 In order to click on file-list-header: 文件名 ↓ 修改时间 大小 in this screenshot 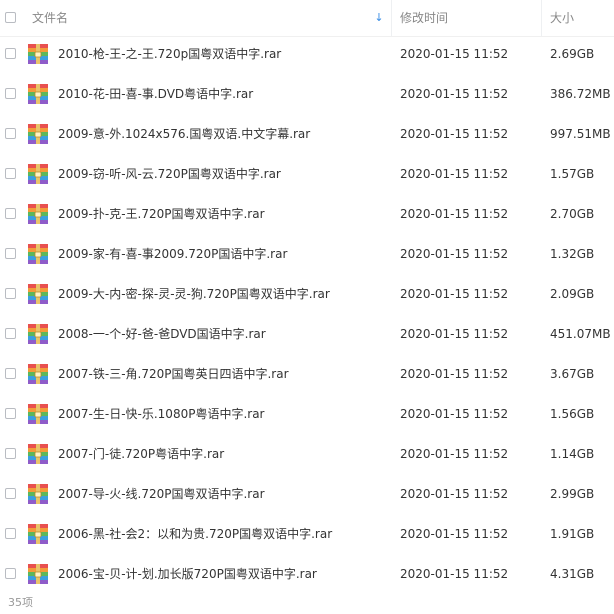, I will do `click(307, 18)`.